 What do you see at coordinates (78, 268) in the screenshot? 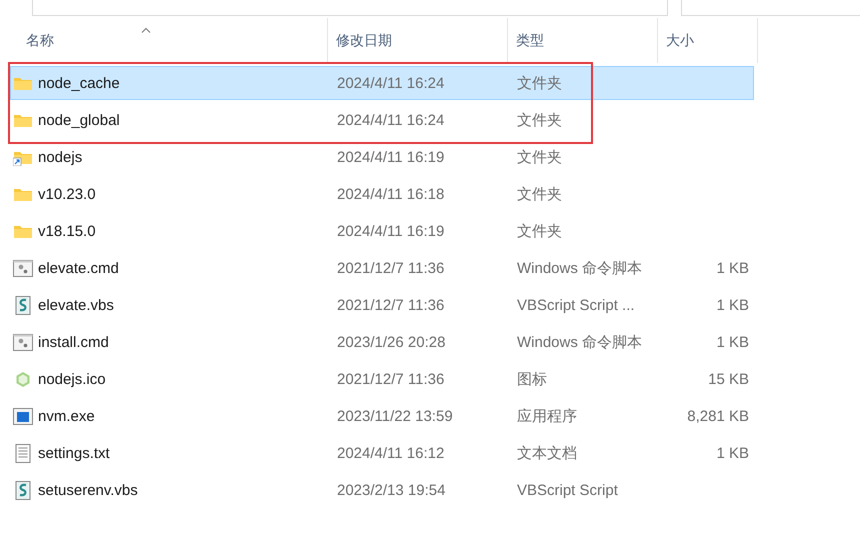
I see `file-name: elevate.cmd` at bounding box center [78, 268].